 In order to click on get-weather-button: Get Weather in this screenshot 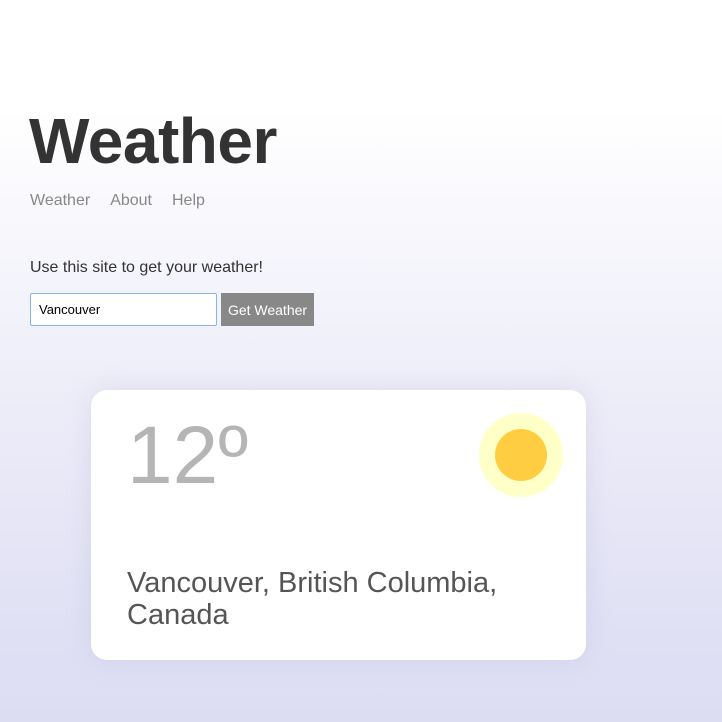, I will do `click(267, 309)`.